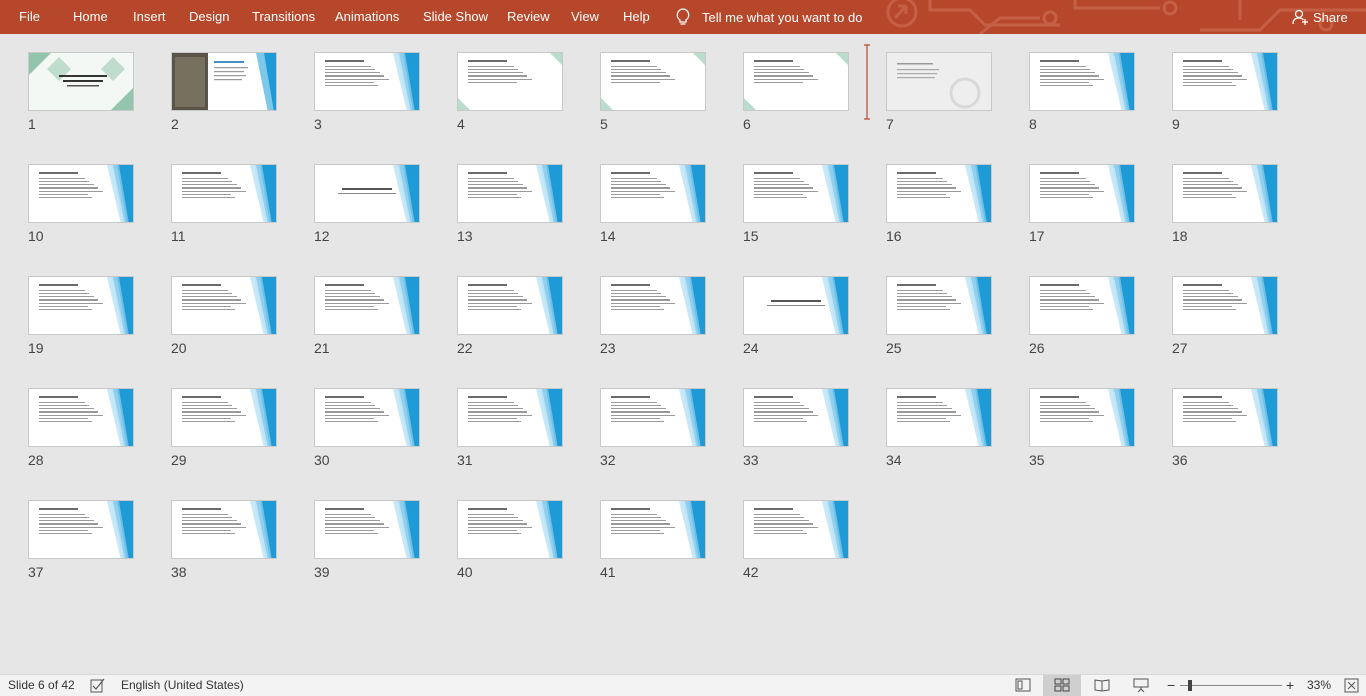 This screenshot has height=696, width=1366. Describe the element at coordinates (175, 124) in the screenshot. I see `slide-number: 2` at that location.